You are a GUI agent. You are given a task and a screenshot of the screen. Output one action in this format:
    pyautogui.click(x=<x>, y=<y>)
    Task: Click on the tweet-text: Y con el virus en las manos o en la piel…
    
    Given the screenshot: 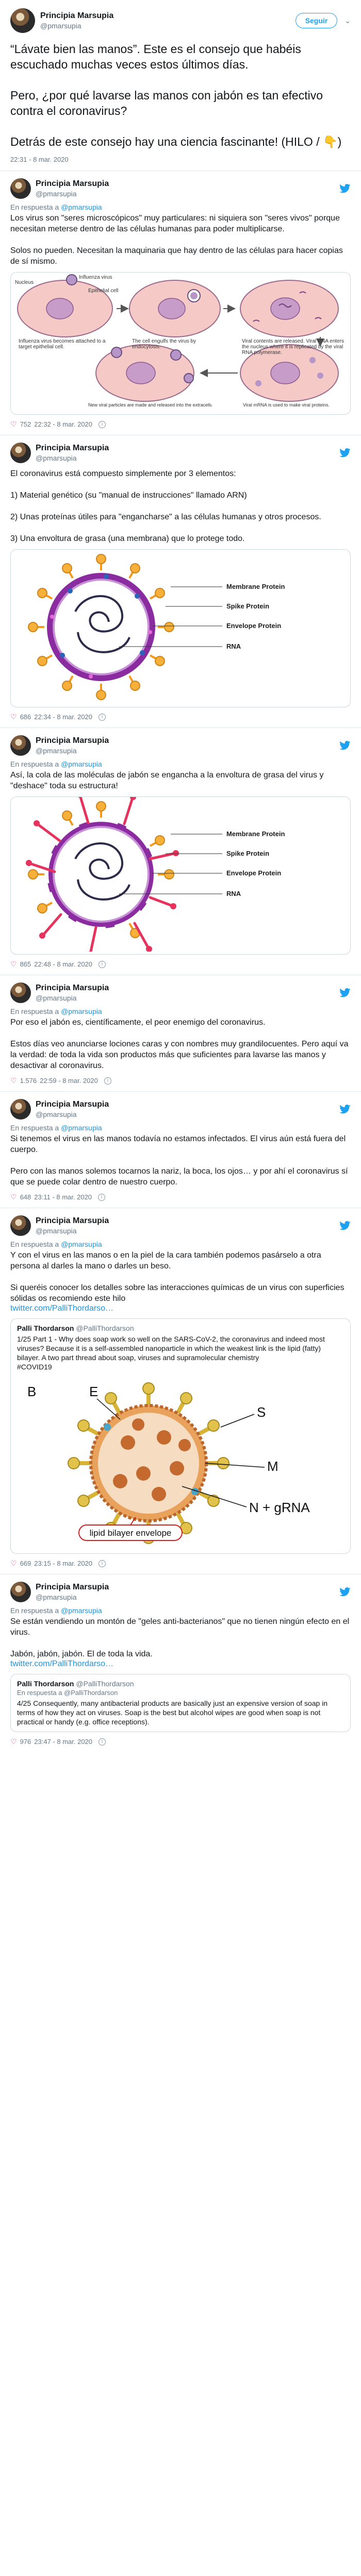 What is the action you would take?
    pyautogui.click(x=177, y=1277)
    